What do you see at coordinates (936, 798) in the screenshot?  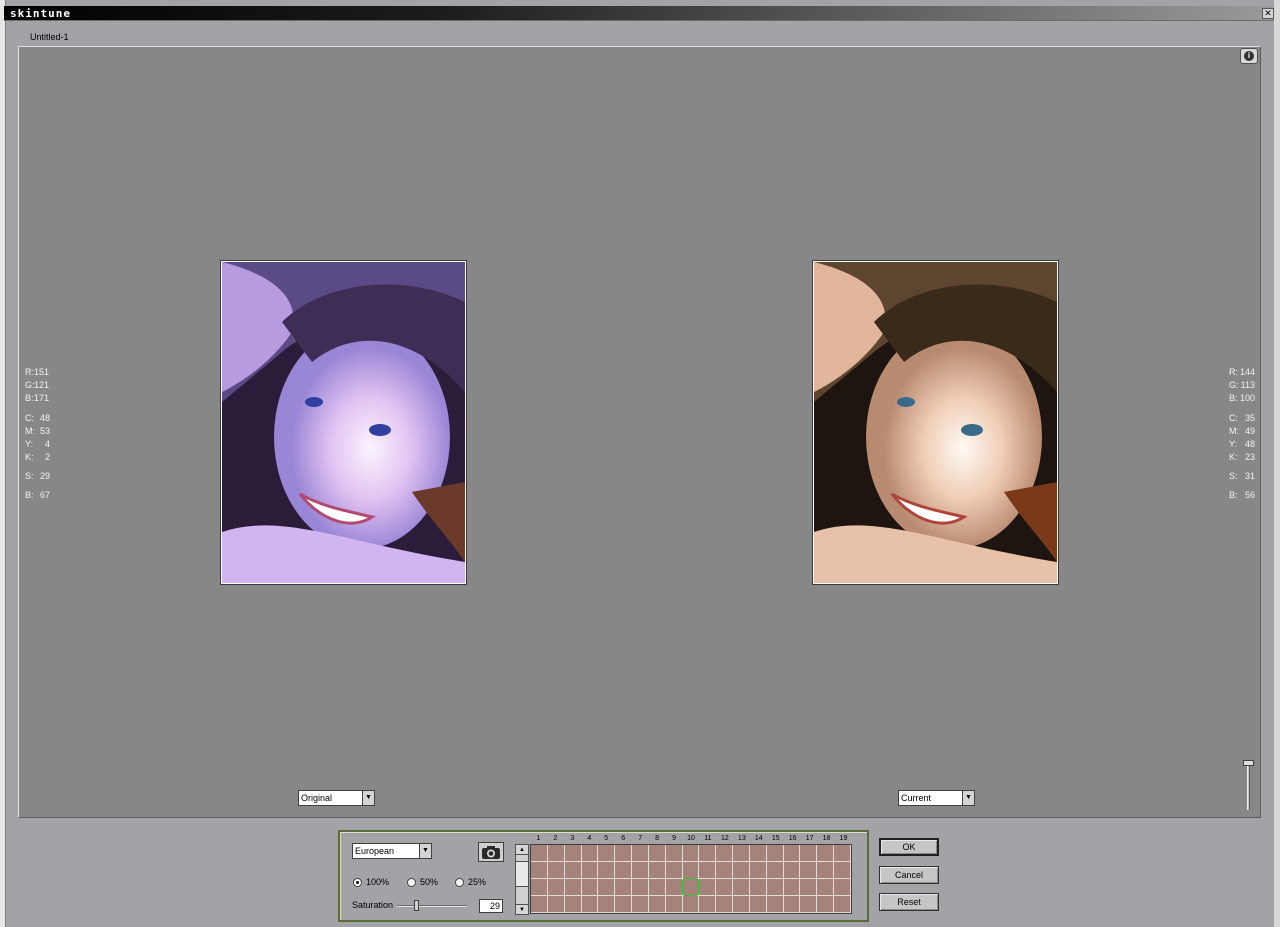 I see `right-view-select: Current ▼` at bounding box center [936, 798].